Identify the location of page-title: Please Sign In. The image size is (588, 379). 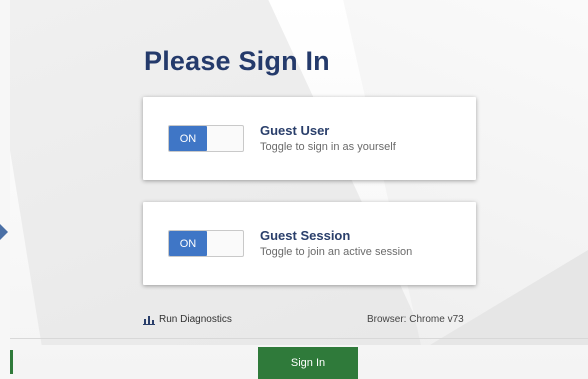
(237, 61).